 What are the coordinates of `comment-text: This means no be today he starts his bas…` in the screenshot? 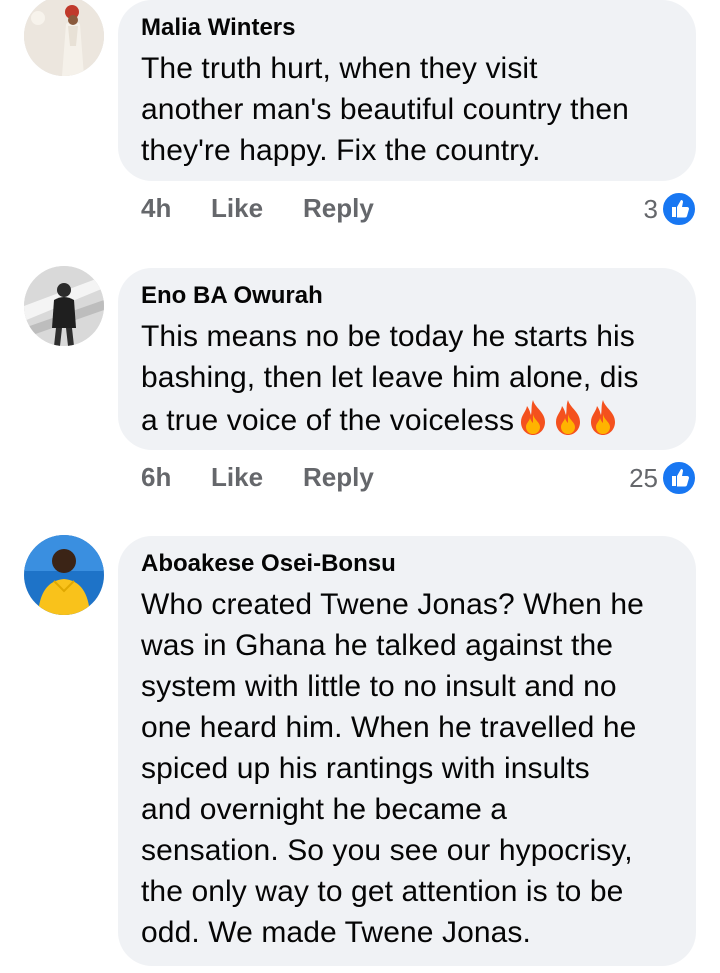 It's located at (390, 378).